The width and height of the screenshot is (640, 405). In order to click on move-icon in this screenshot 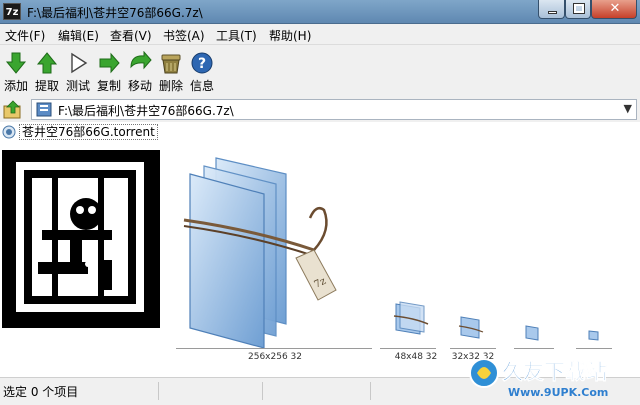, I will do `click(141, 60)`.